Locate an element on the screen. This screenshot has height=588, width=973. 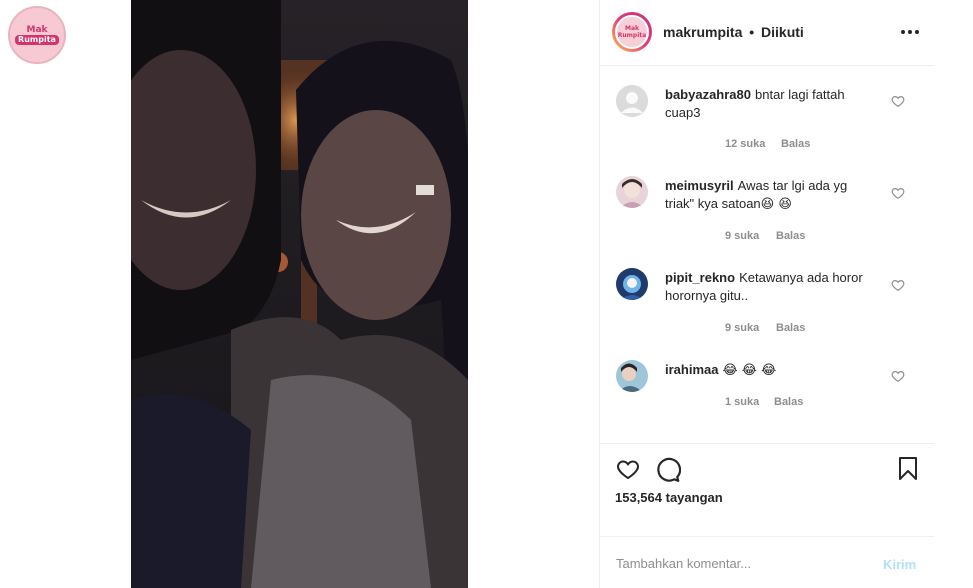
views-count: 153,564 is located at coordinates (638, 497).